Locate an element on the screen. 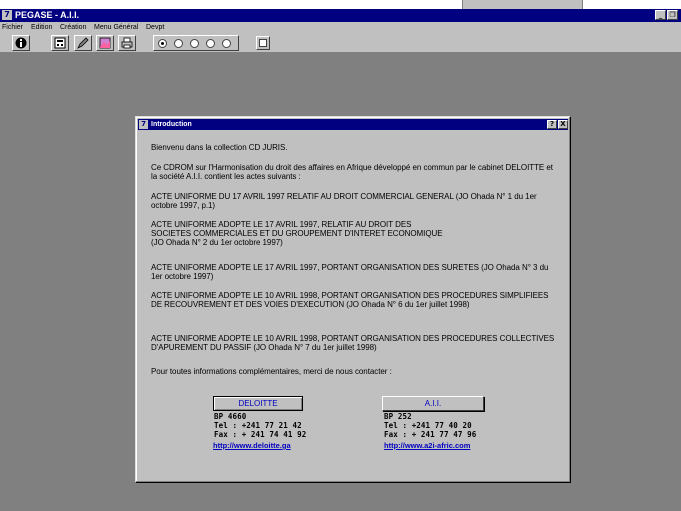 The image size is (681, 511). app-title: PEGASE - A.I.I. is located at coordinates (47, 15).